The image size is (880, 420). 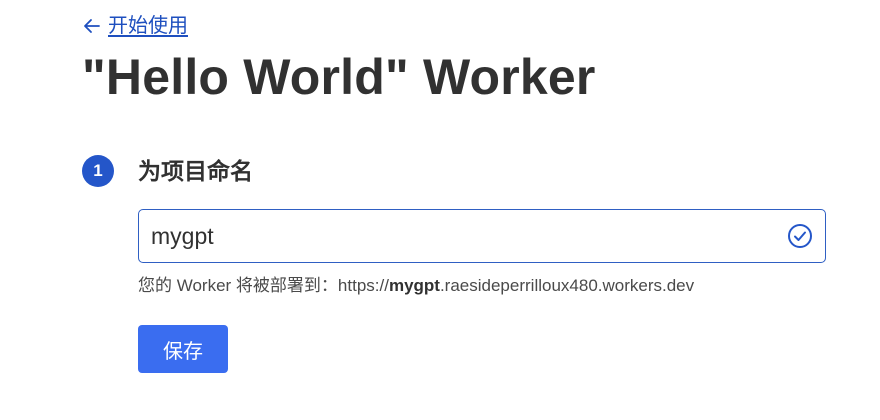 I want to click on project-name-field, so click(x=482, y=236).